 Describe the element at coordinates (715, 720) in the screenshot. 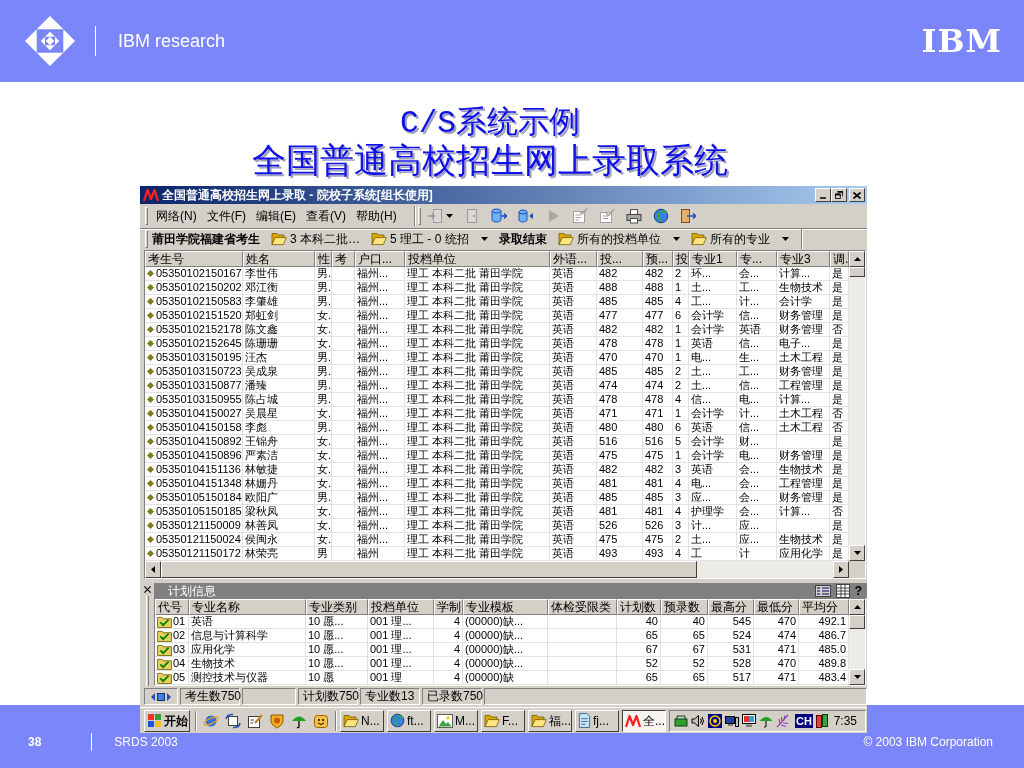

I see `ring-icon` at that location.